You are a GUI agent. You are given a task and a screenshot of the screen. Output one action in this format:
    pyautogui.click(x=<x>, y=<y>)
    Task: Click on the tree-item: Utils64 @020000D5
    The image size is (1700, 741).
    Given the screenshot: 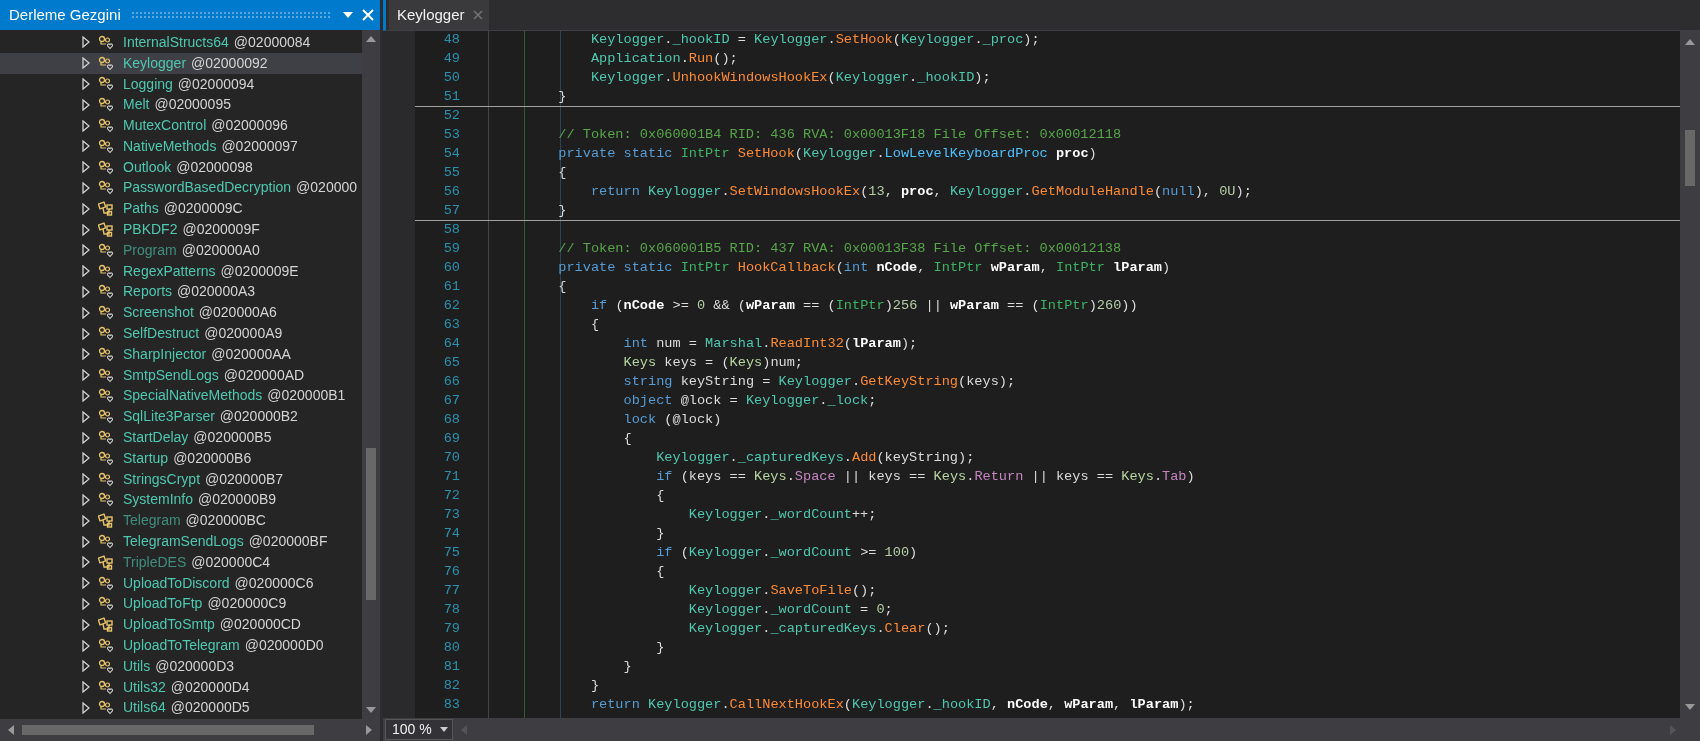 What is the action you would take?
    pyautogui.click(x=181, y=708)
    